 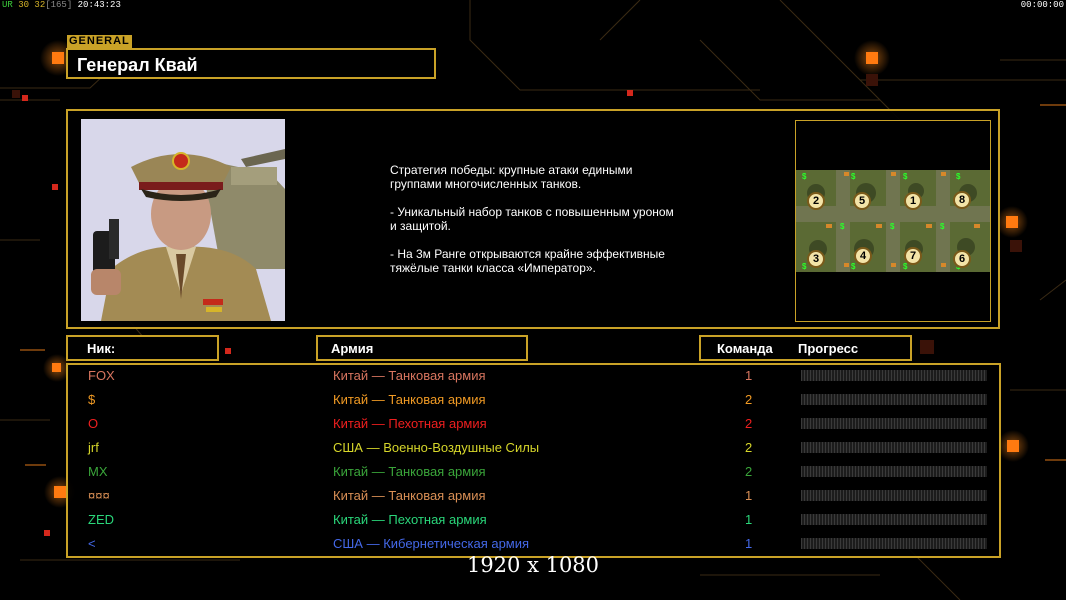 What do you see at coordinates (533, 497) in the screenshot?
I see `player-row: ¤¤¤ Китай — Танковая армия 1` at bounding box center [533, 497].